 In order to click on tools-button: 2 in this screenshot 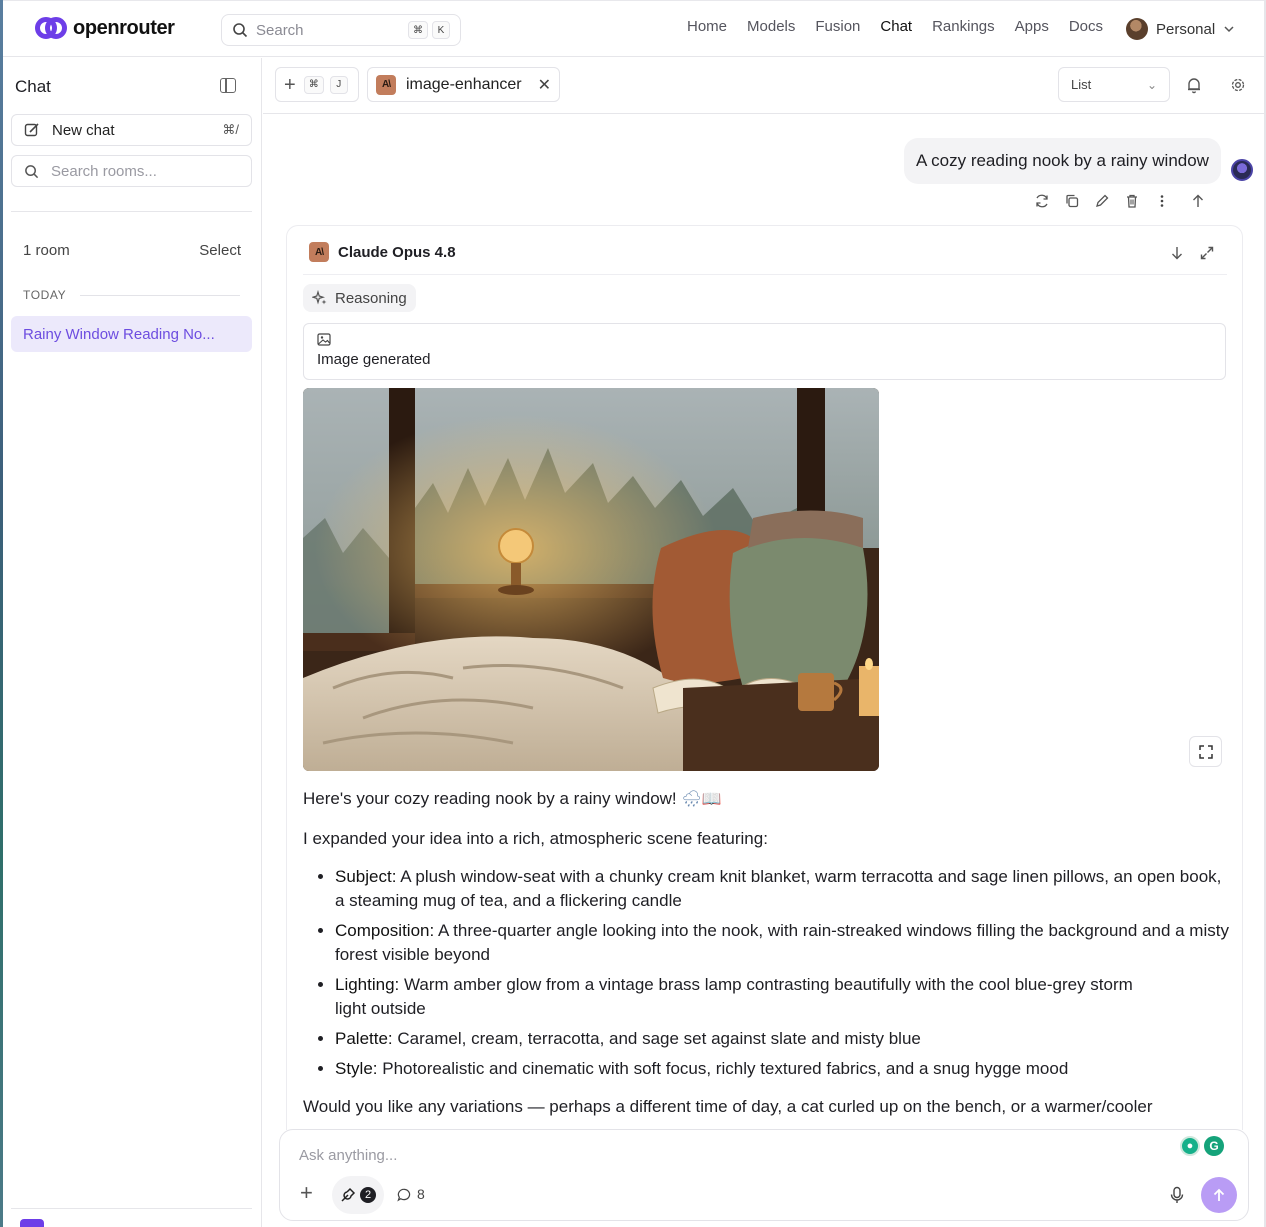, I will do `click(358, 1195)`.